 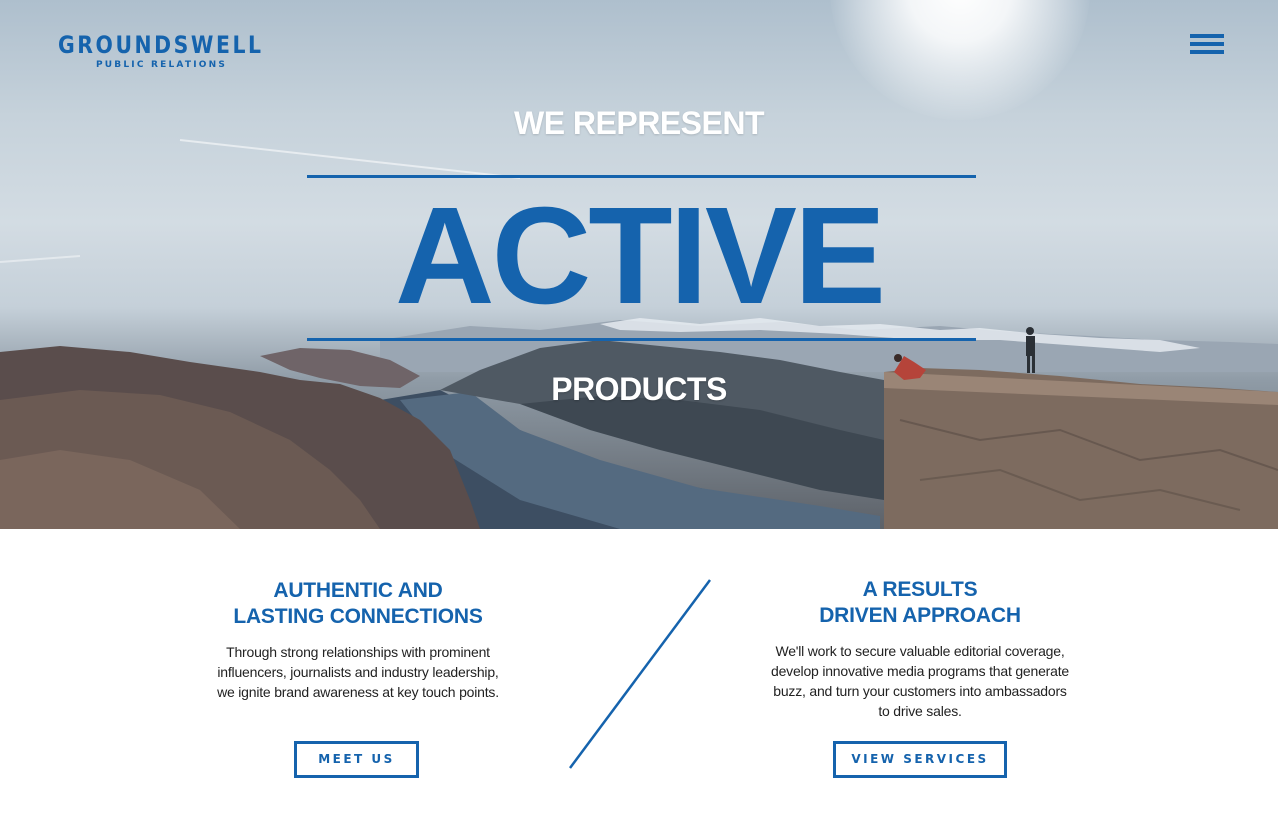 I want to click on meet-us-button: MEET US, so click(x=356, y=759).